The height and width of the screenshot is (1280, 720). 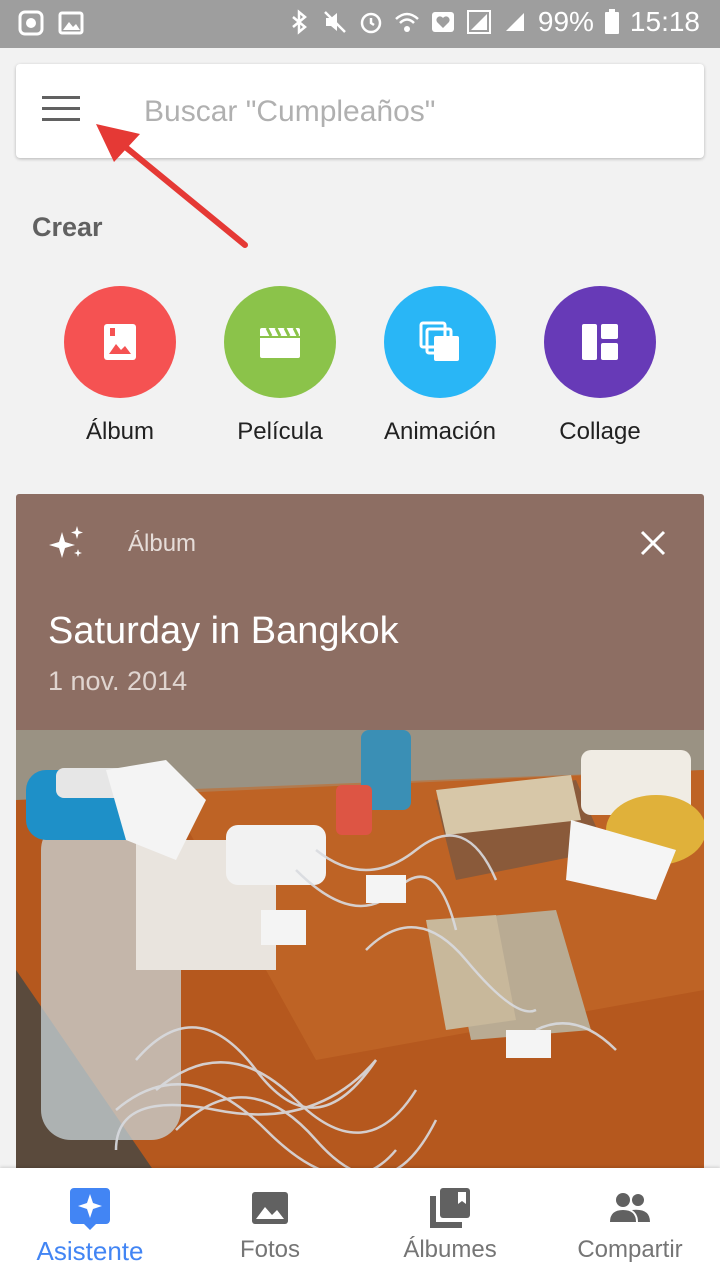 I want to click on nav-share: Compartir, so click(x=630, y=1224).